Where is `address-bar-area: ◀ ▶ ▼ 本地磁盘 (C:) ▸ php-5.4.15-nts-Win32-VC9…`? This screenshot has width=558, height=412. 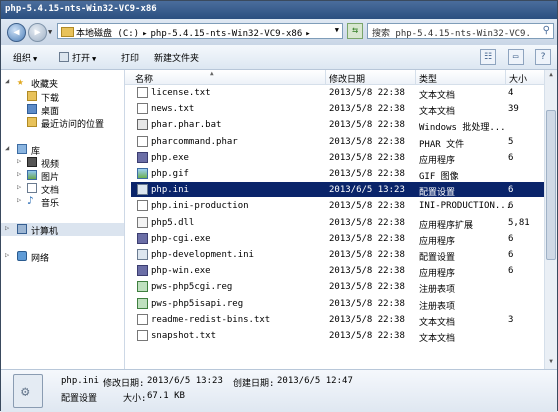
address-bar-area: ◀ ▶ ▼ 本地磁盘 (C:) ▸ php-5.4.15-nts-Win32-VC9… is located at coordinates (279, 32).